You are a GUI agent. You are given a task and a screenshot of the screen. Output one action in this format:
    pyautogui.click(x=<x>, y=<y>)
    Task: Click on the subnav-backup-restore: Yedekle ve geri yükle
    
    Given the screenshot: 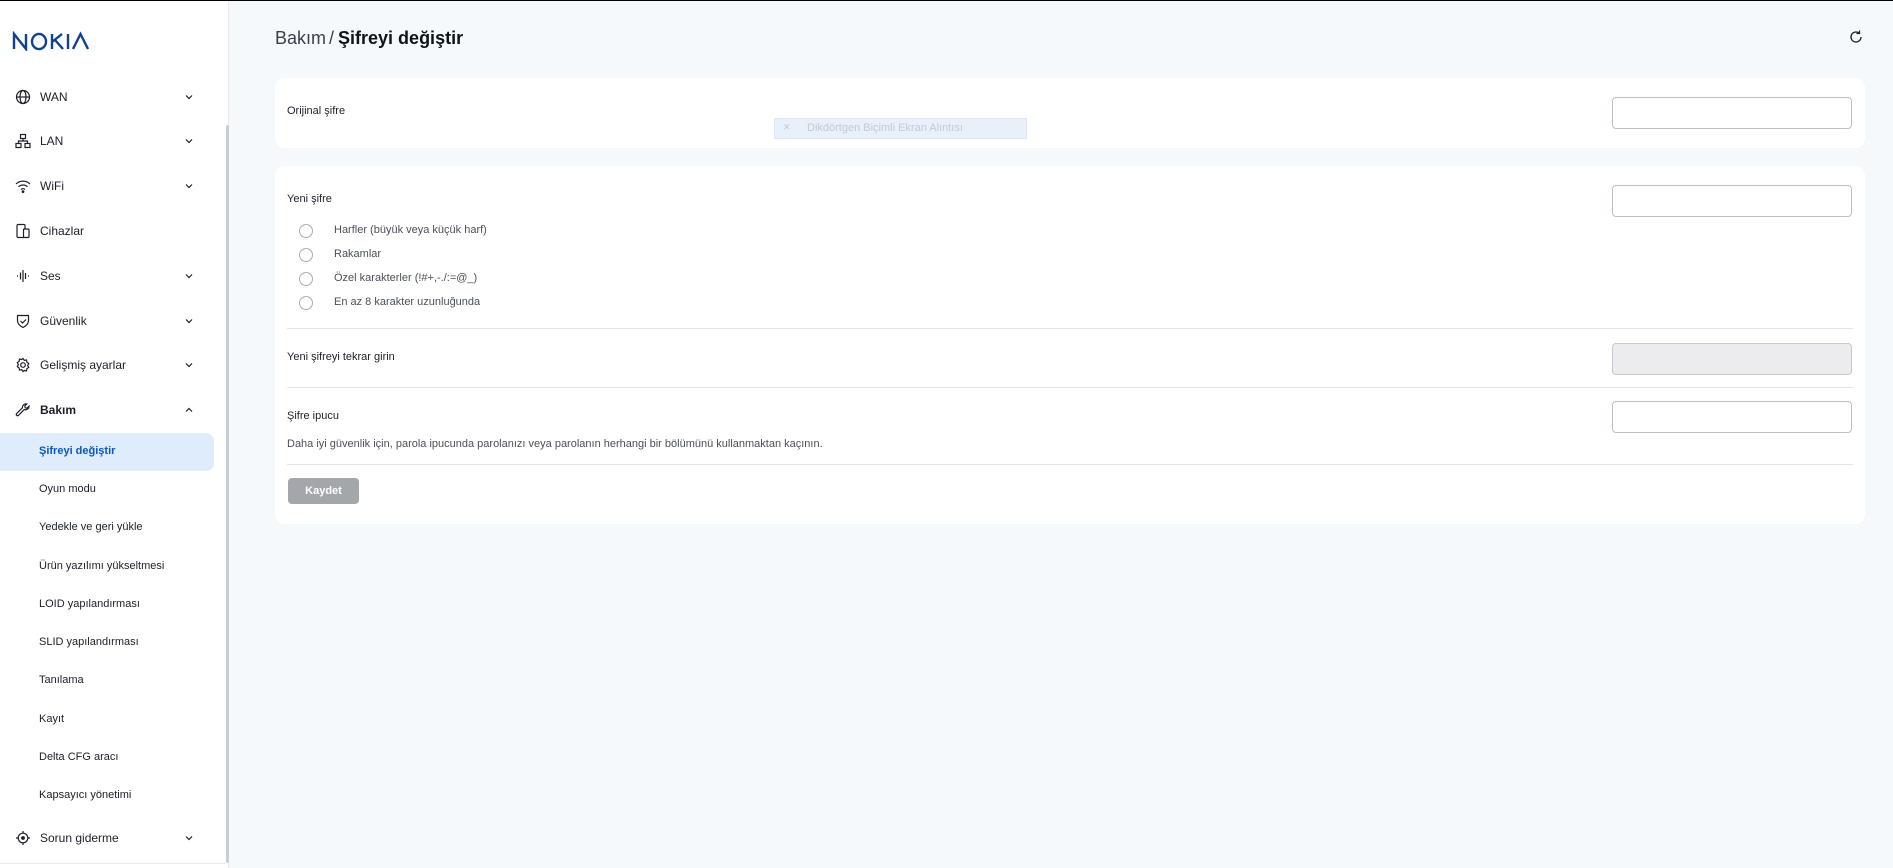 What is the action you would take?
    pyautogui.click(x=107, y=528)
    